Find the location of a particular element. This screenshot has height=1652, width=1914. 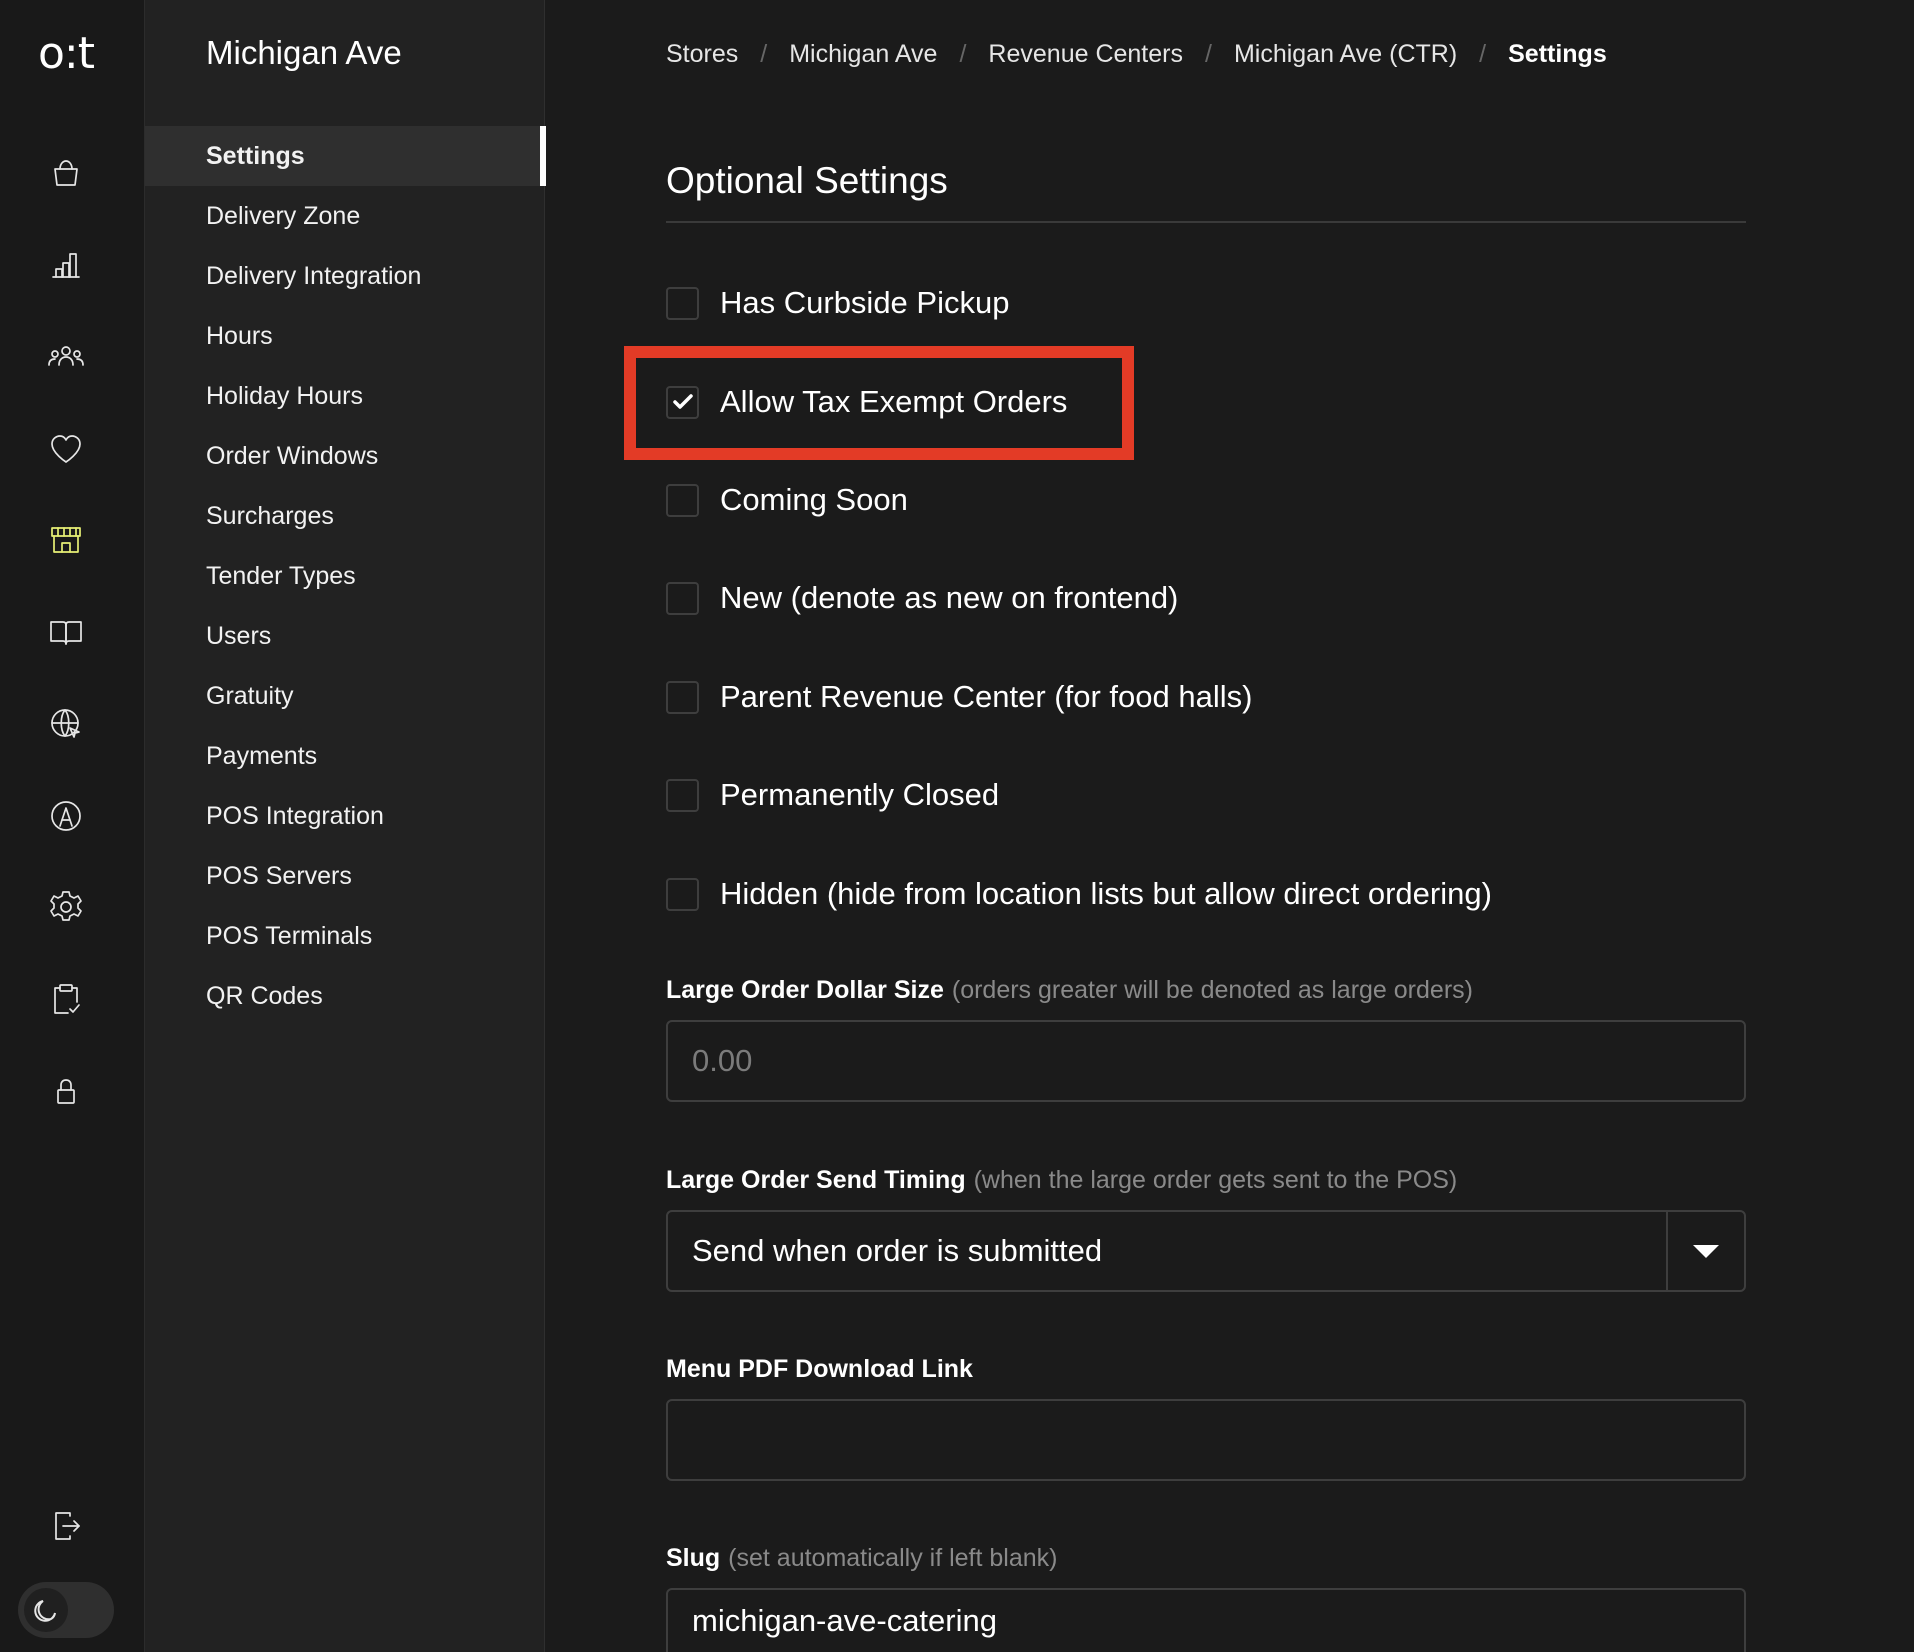

menu-pdf-input is located at coordinates (1206, 1440).